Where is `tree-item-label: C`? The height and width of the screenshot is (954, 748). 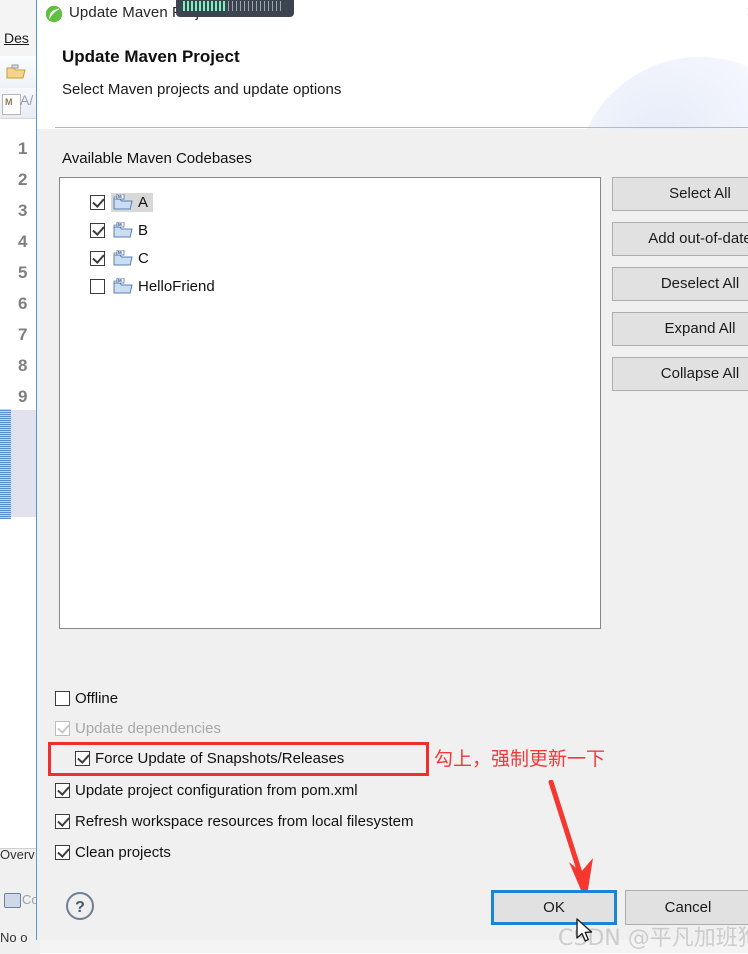
tree-item-label: C is located at coordinates (143, 258).